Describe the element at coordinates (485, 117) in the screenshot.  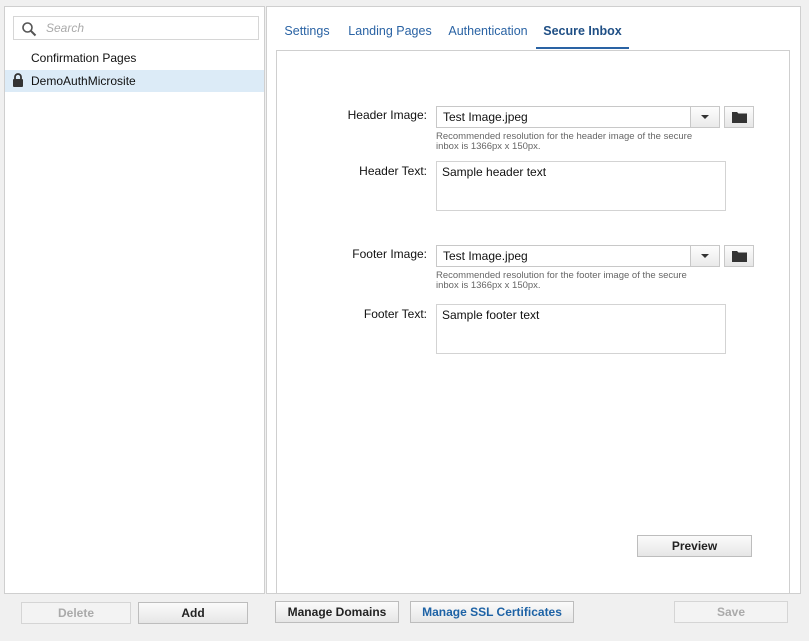
I see `header-image-value: Test Image.jpeg` at that location.